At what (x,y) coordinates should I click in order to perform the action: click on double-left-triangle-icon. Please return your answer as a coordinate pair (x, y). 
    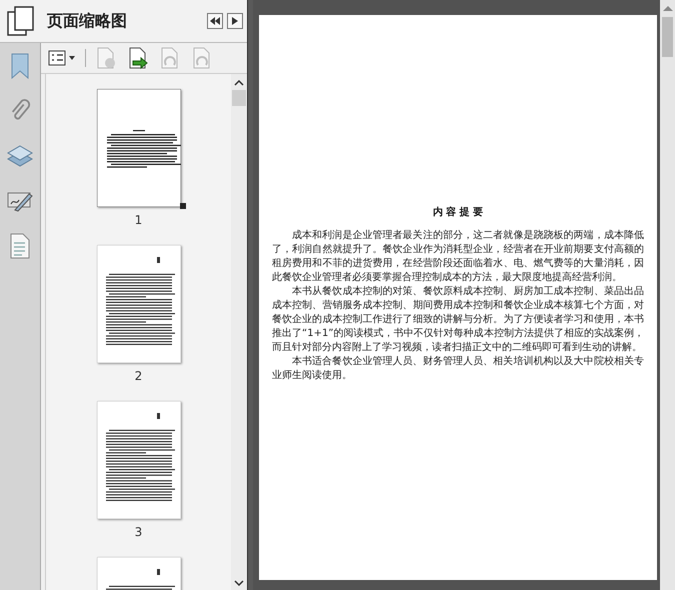
    Looking at the image, I should click on (215, 21).